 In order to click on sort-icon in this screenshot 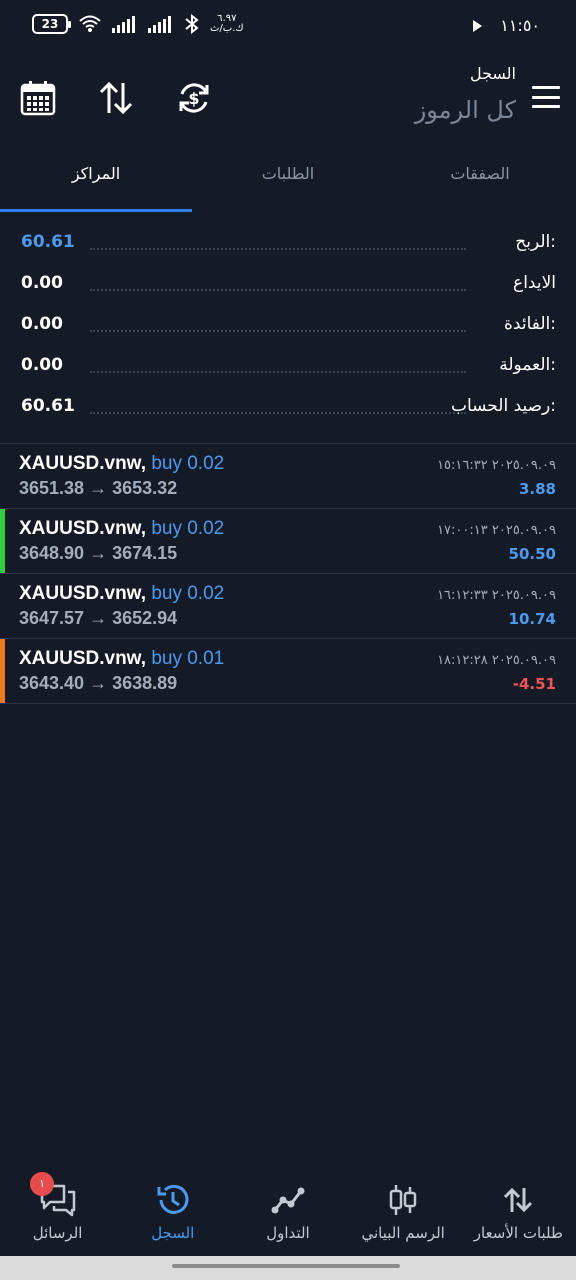, I will do `click(116, 100)`.